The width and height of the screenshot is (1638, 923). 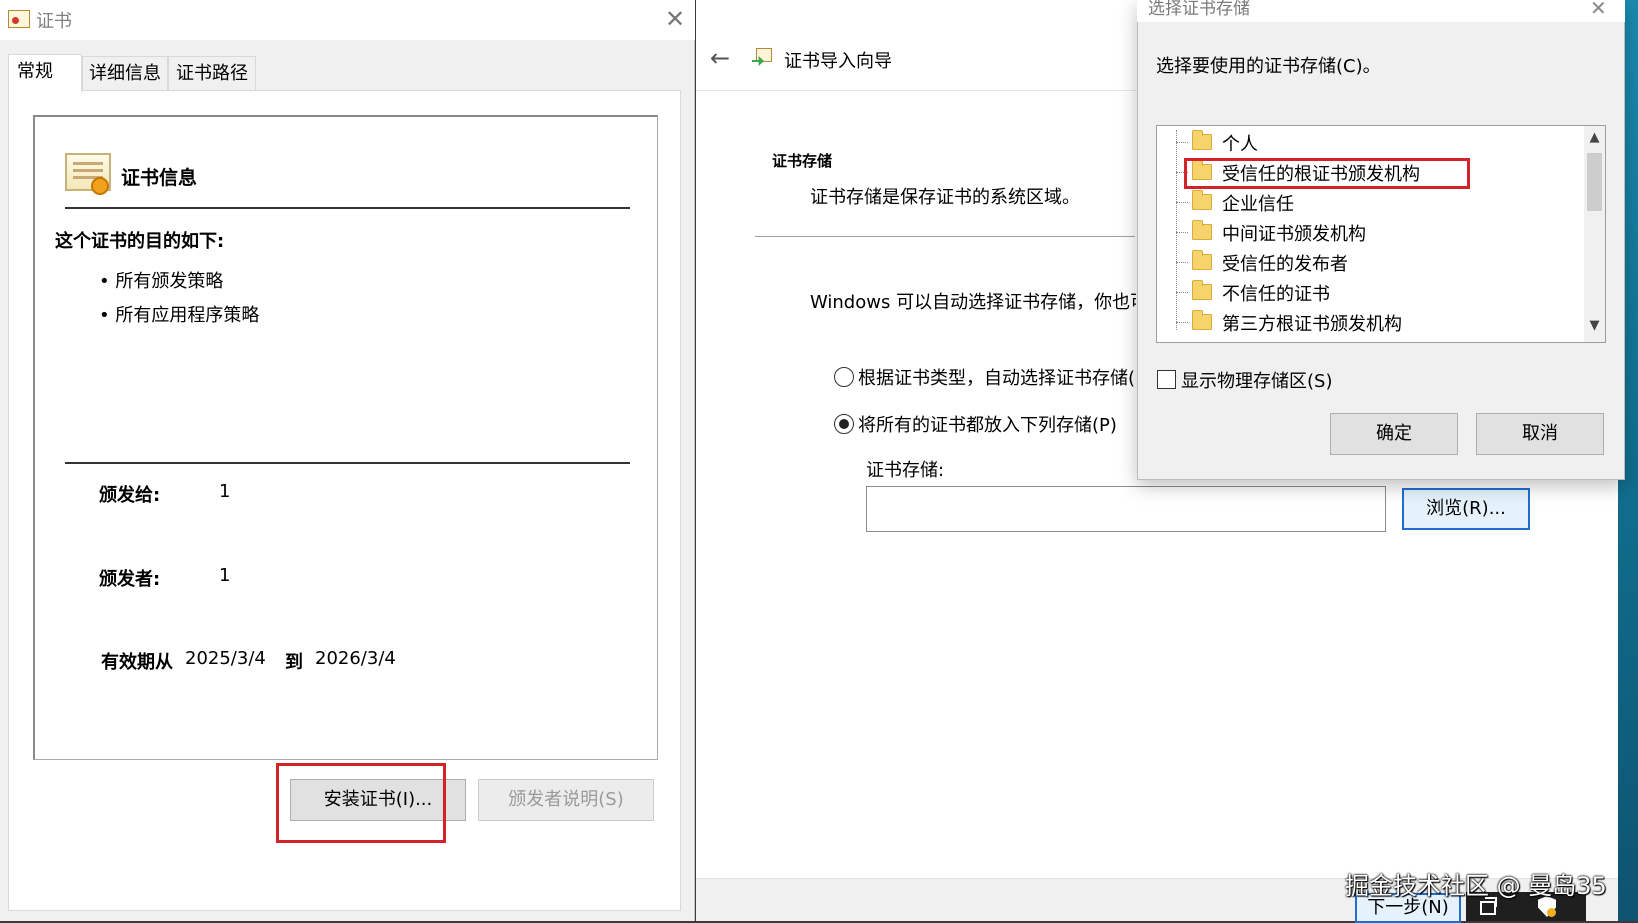 I want to click on tab-certification-path: 证书路径, so click(x=212, y=73).